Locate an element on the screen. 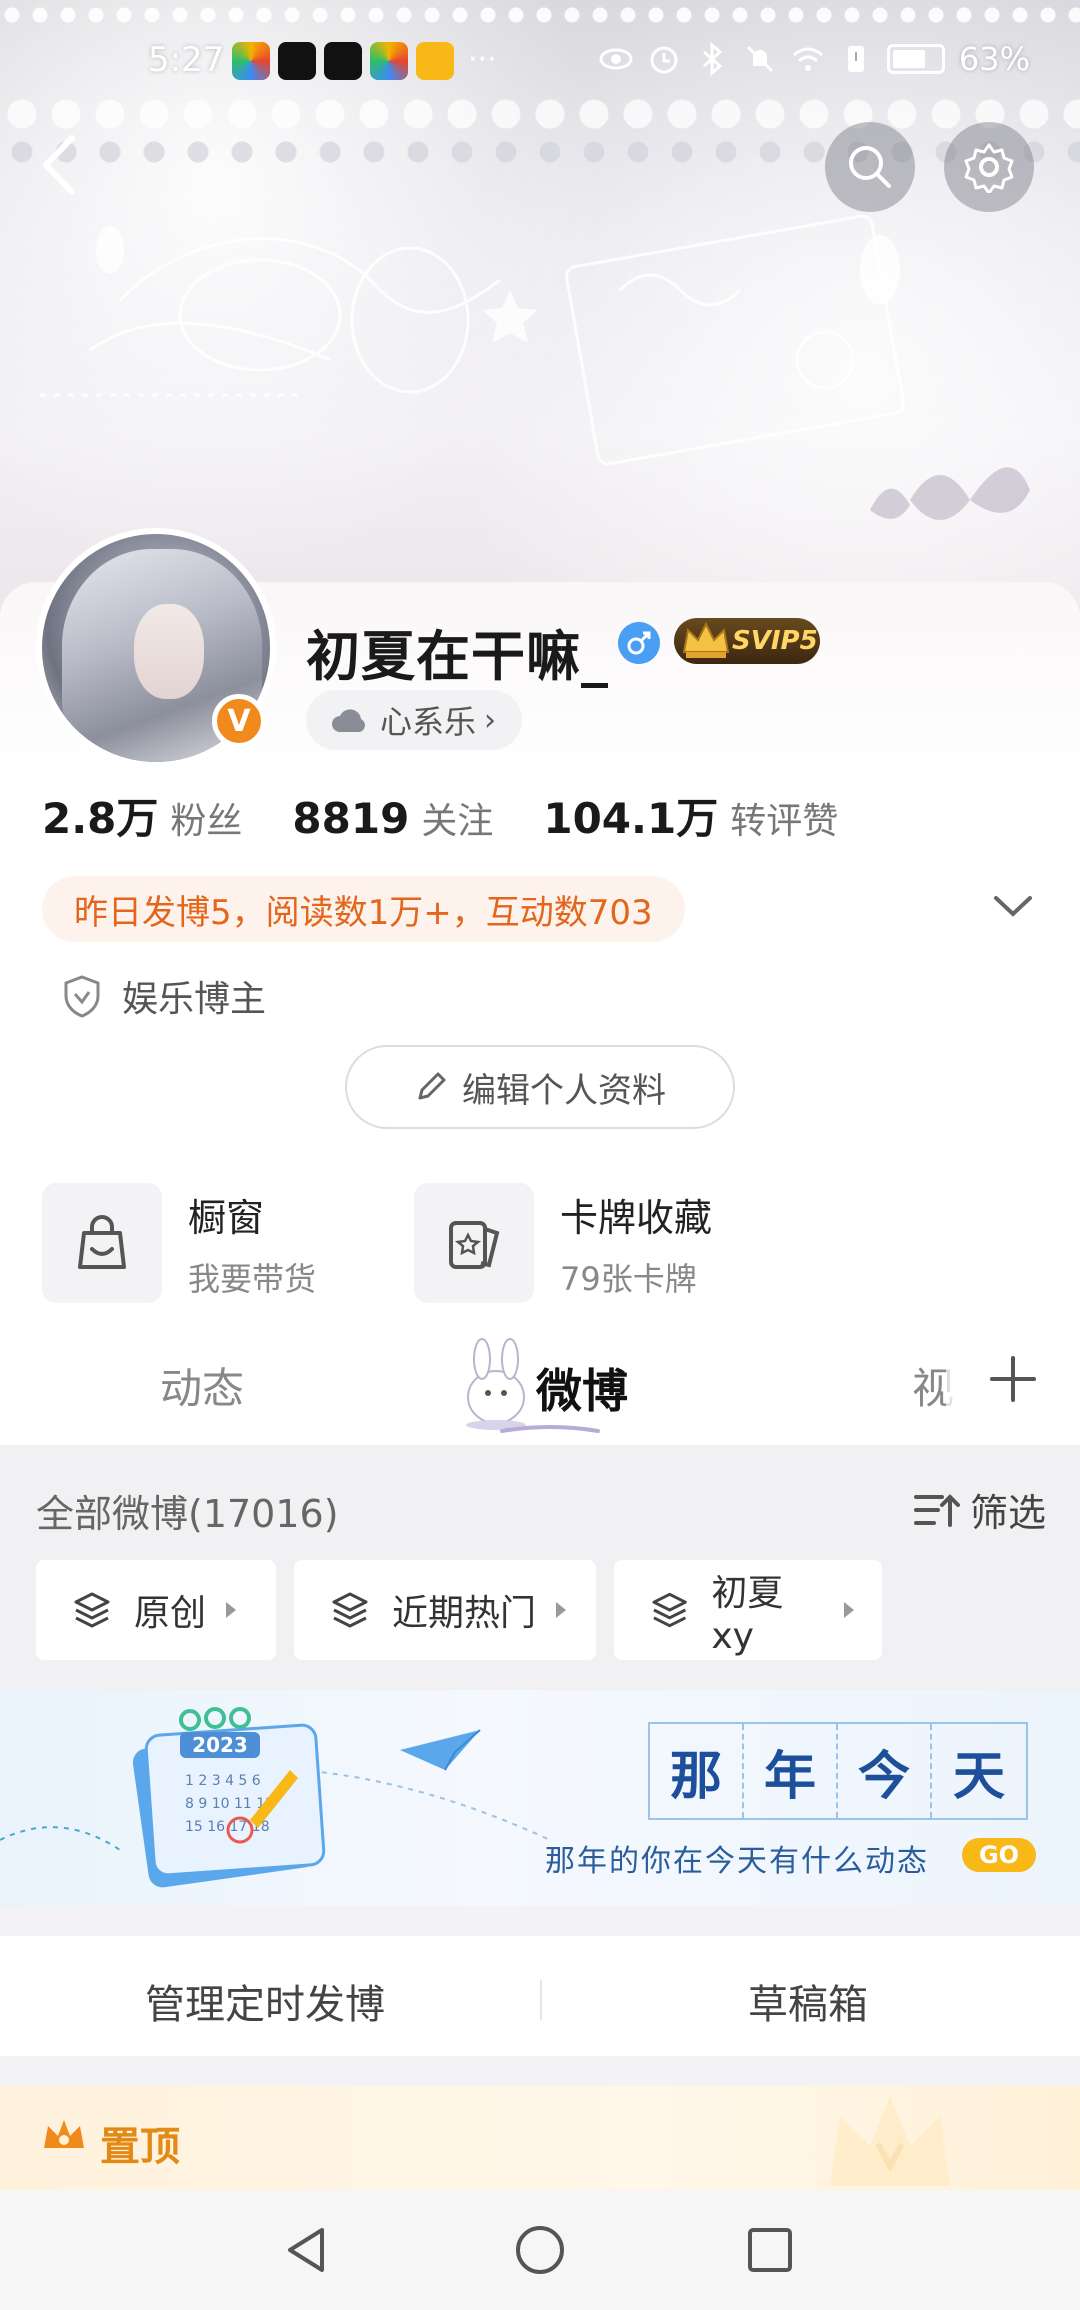 This screenshot has width=1080, height=2310. shortcut-showcase: 橱窗 我要带货 is located at coordinates (179, 1243).